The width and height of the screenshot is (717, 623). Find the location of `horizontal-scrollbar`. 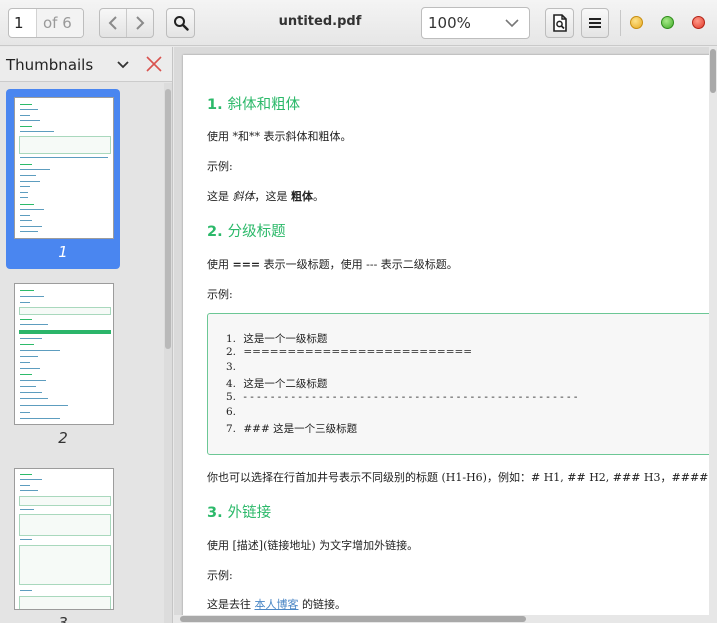

horizontal-scrollbar is located at coordinates (445, 619).